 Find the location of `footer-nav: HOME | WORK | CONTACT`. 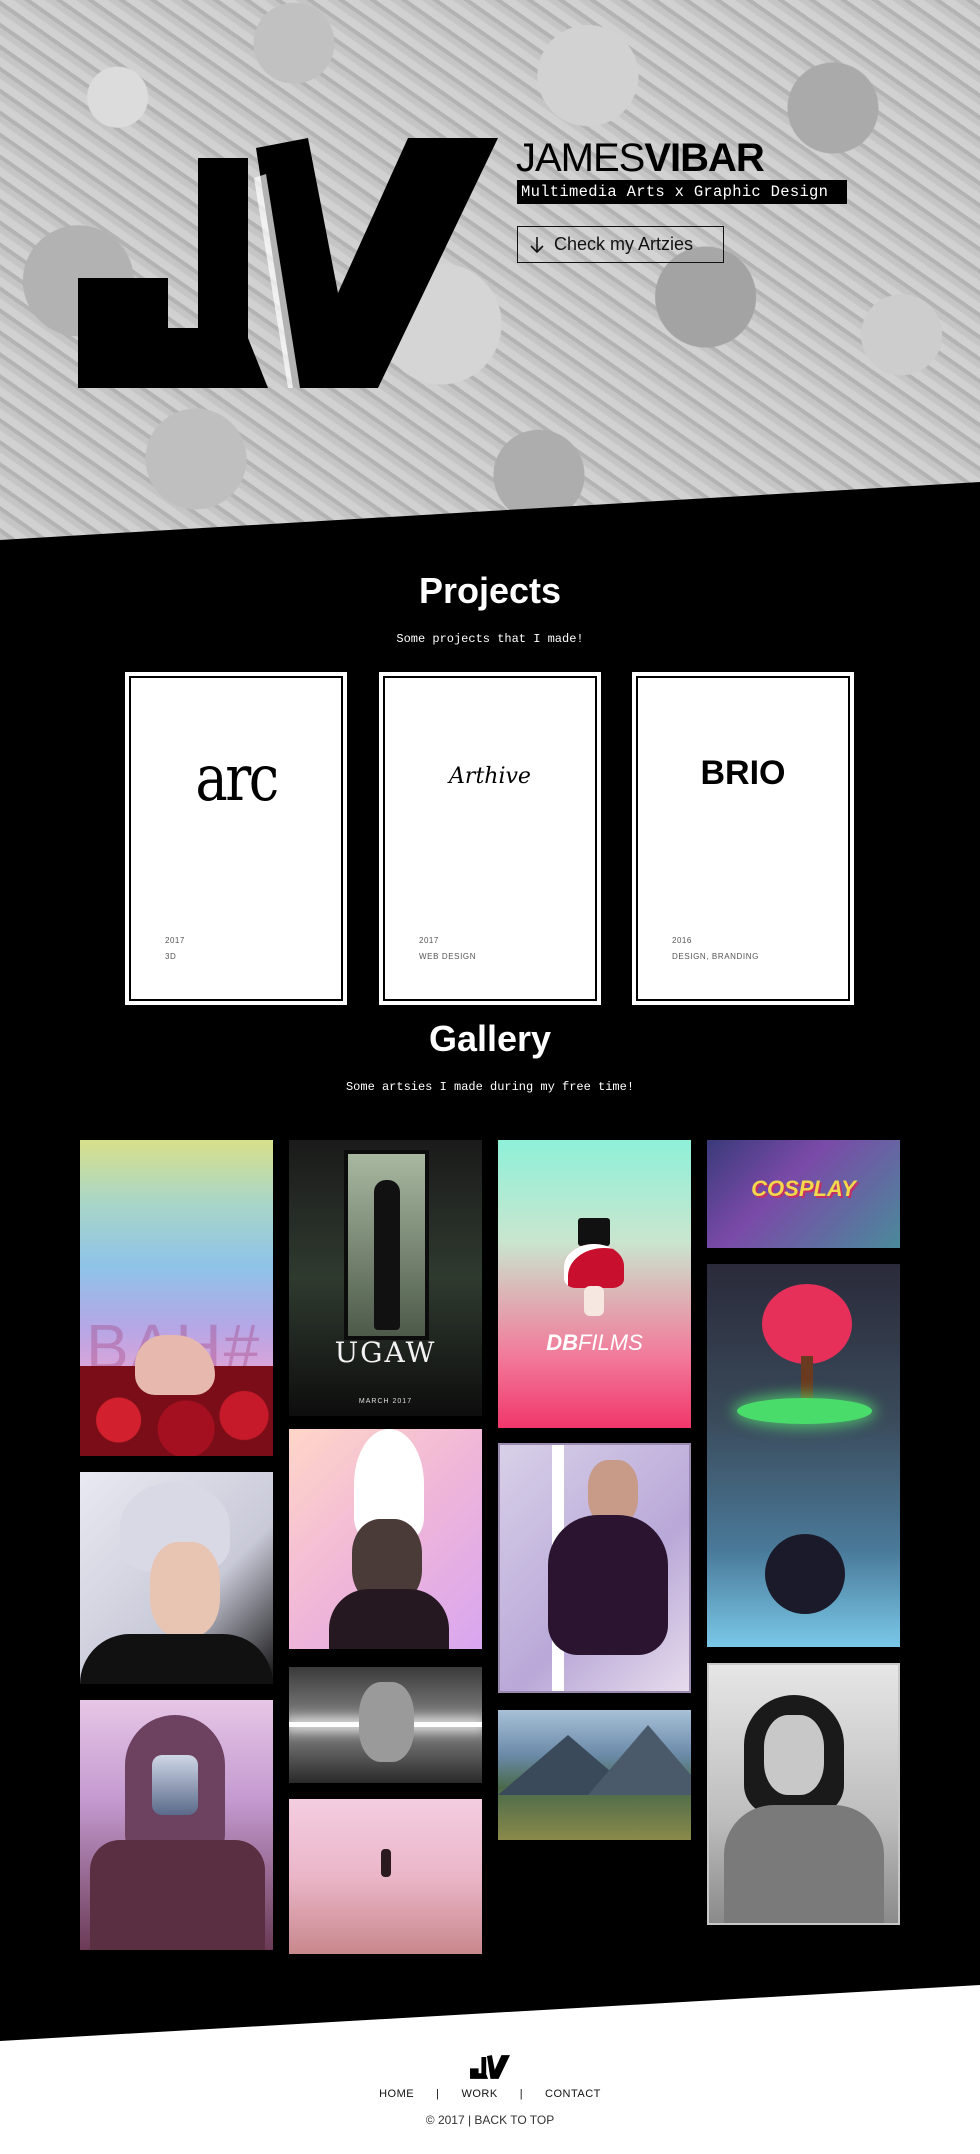

footer-nav: HOME | WORK | CONTACT is located at coordinates (490, 2094).